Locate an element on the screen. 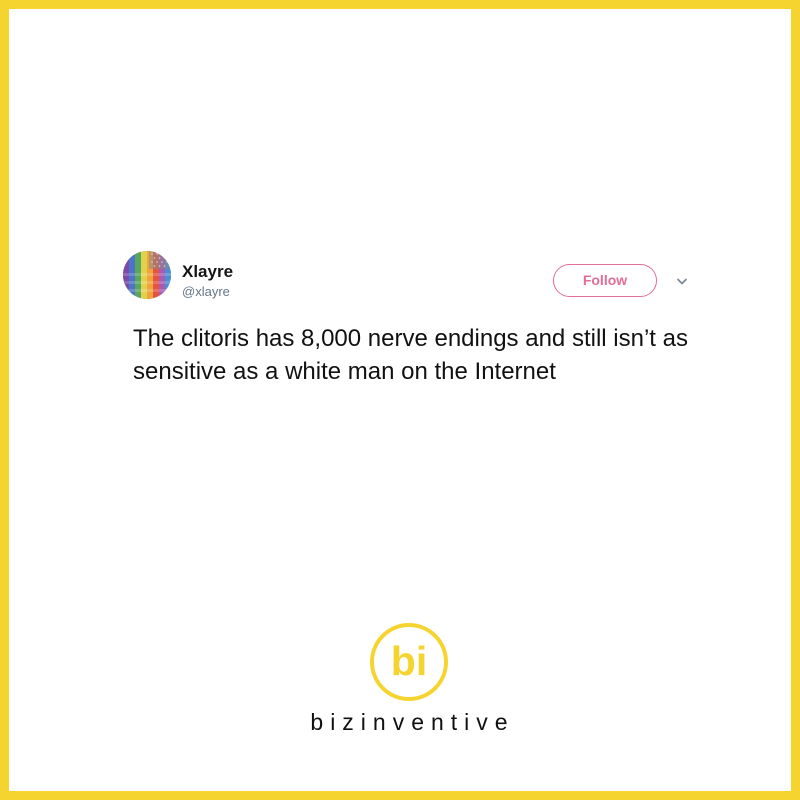  profile-avatar is located at coordinates (147, 275).